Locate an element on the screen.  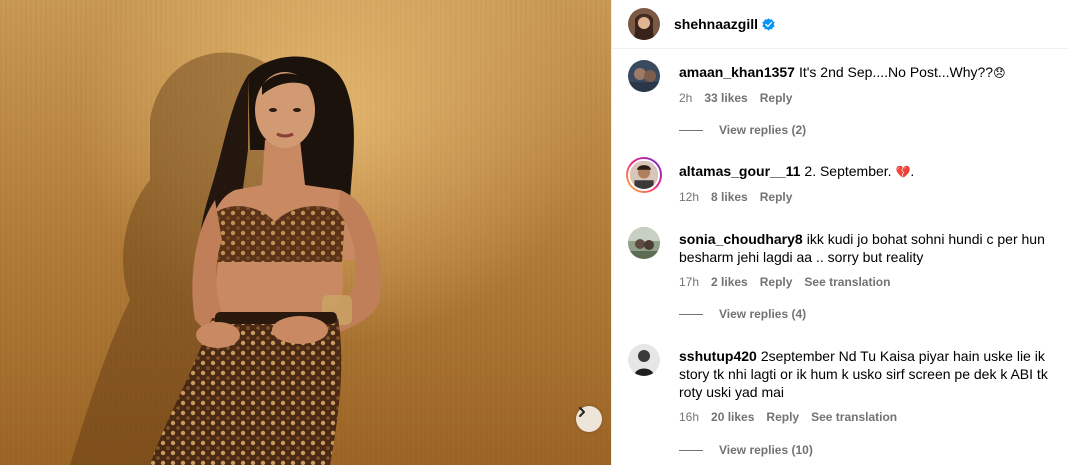
comment-time: 17h is located at coordinates (689, 282).